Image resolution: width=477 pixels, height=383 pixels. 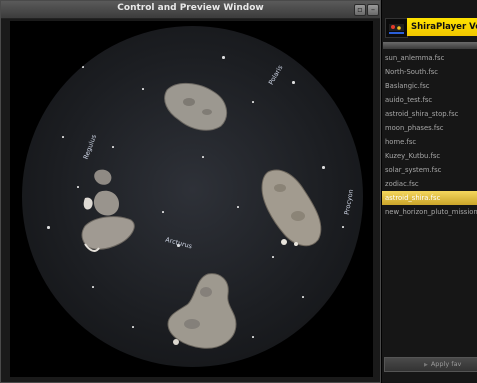 What do you see at coordinates (429, 184) in the screenshot?
I see `file-list-item: zodiac.fsc` at bounding box center [429, 184].